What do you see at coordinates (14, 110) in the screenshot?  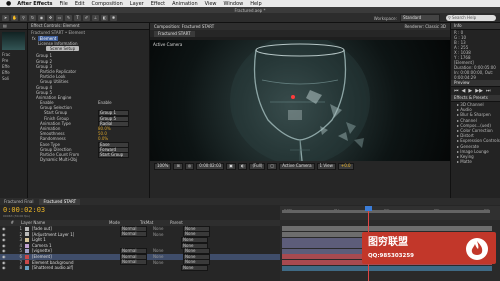 I see `project-panel: ▤ Frac Pre Effe Effe Soli` at bounding box center [14, 110].